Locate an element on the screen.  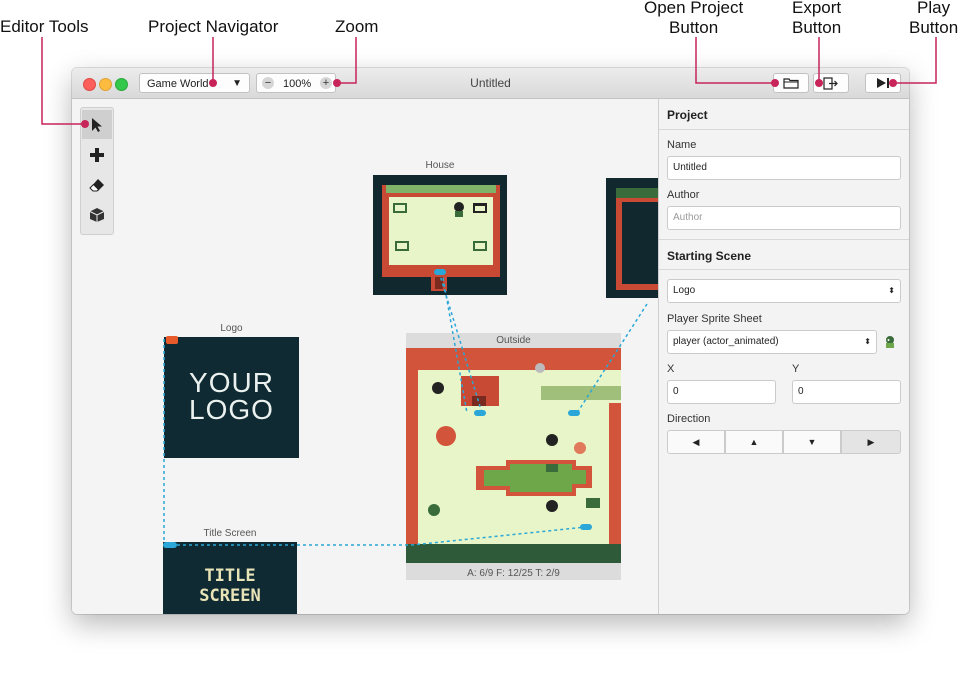
play-callout-line2: Button is located at coordinates (934, 27).